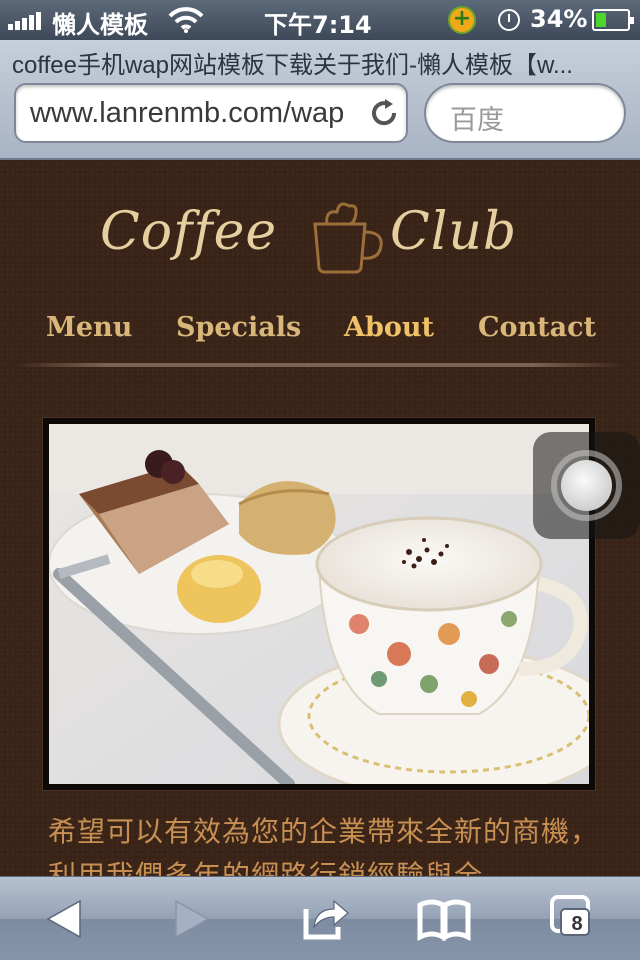 The height and width of the screenshot is (960, 640). Describe the element at coordinates (559, 19) in the screenshot. I see `battery-percent: 34%` at that location.